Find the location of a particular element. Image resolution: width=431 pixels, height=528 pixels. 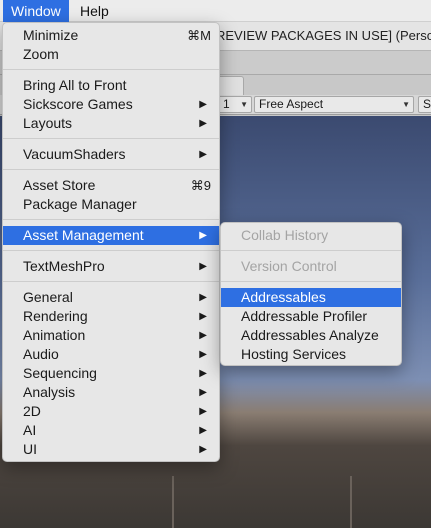

editor-title: REVIEW PACKAGES IN USE] (Perso is located at coordinates (323, 35).